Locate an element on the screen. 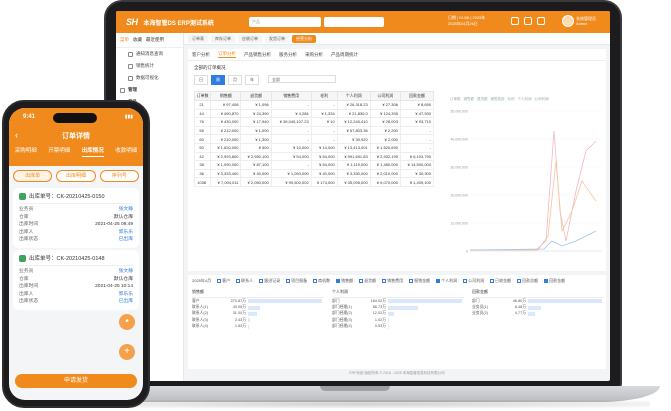 Image resolution: width=671 pixels, height=411 pixels. series-line is located at coordinates (533, 205).